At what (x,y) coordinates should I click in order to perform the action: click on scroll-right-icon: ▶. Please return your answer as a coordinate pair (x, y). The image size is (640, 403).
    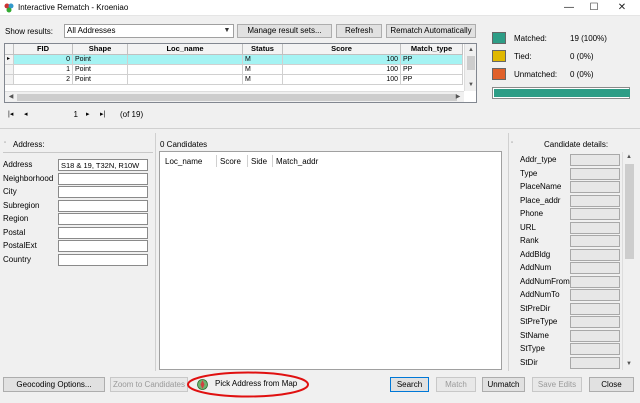
    Looking at the image, I should click on (458, 97).